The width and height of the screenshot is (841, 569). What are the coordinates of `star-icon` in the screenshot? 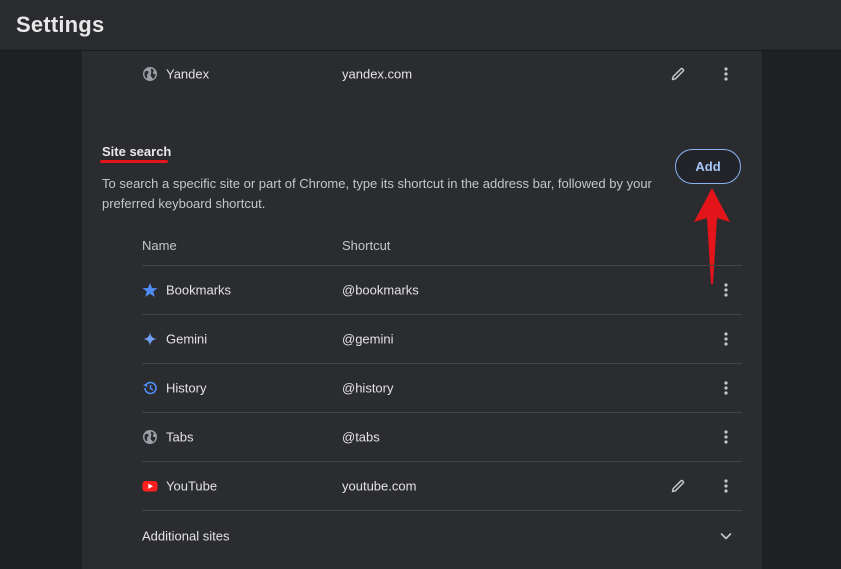 It's located at (150, 290).